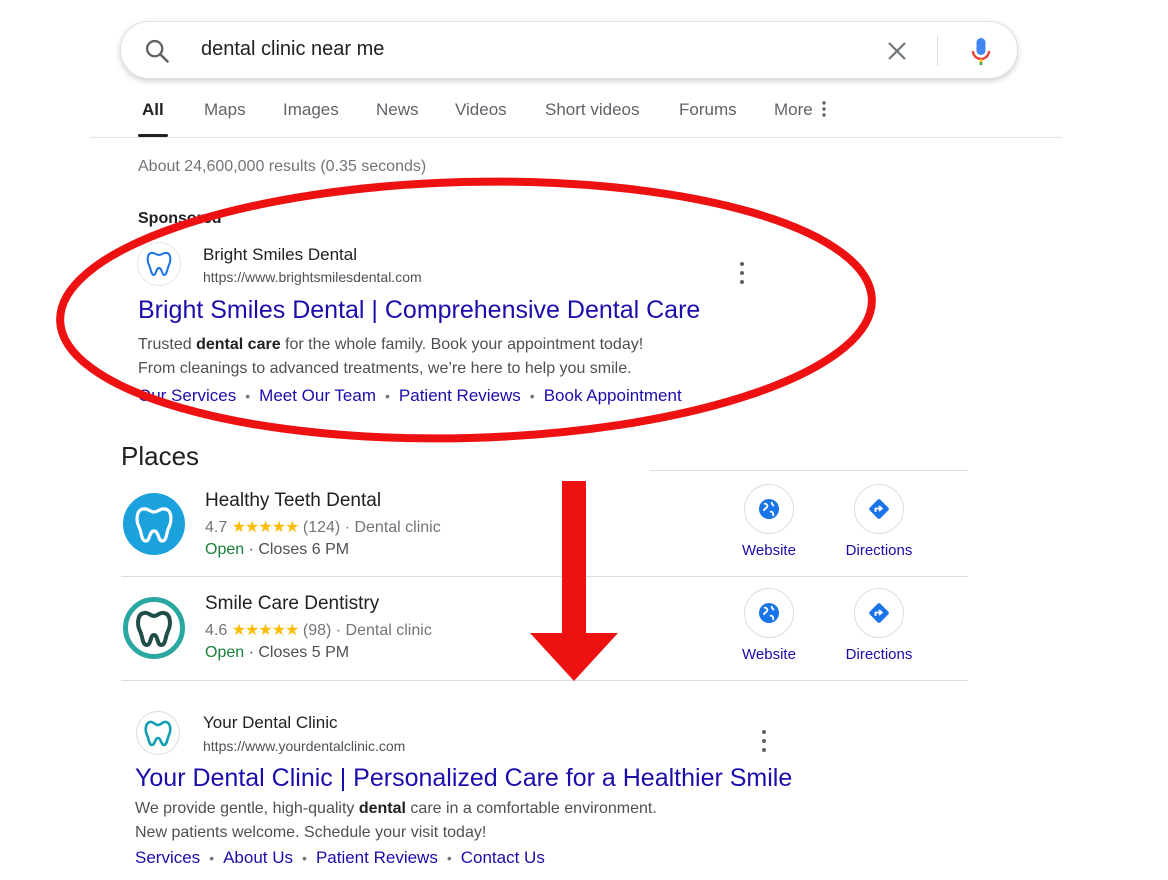  I want to click on organic-site-name: Your Dental Clinic, so click(270, 722).